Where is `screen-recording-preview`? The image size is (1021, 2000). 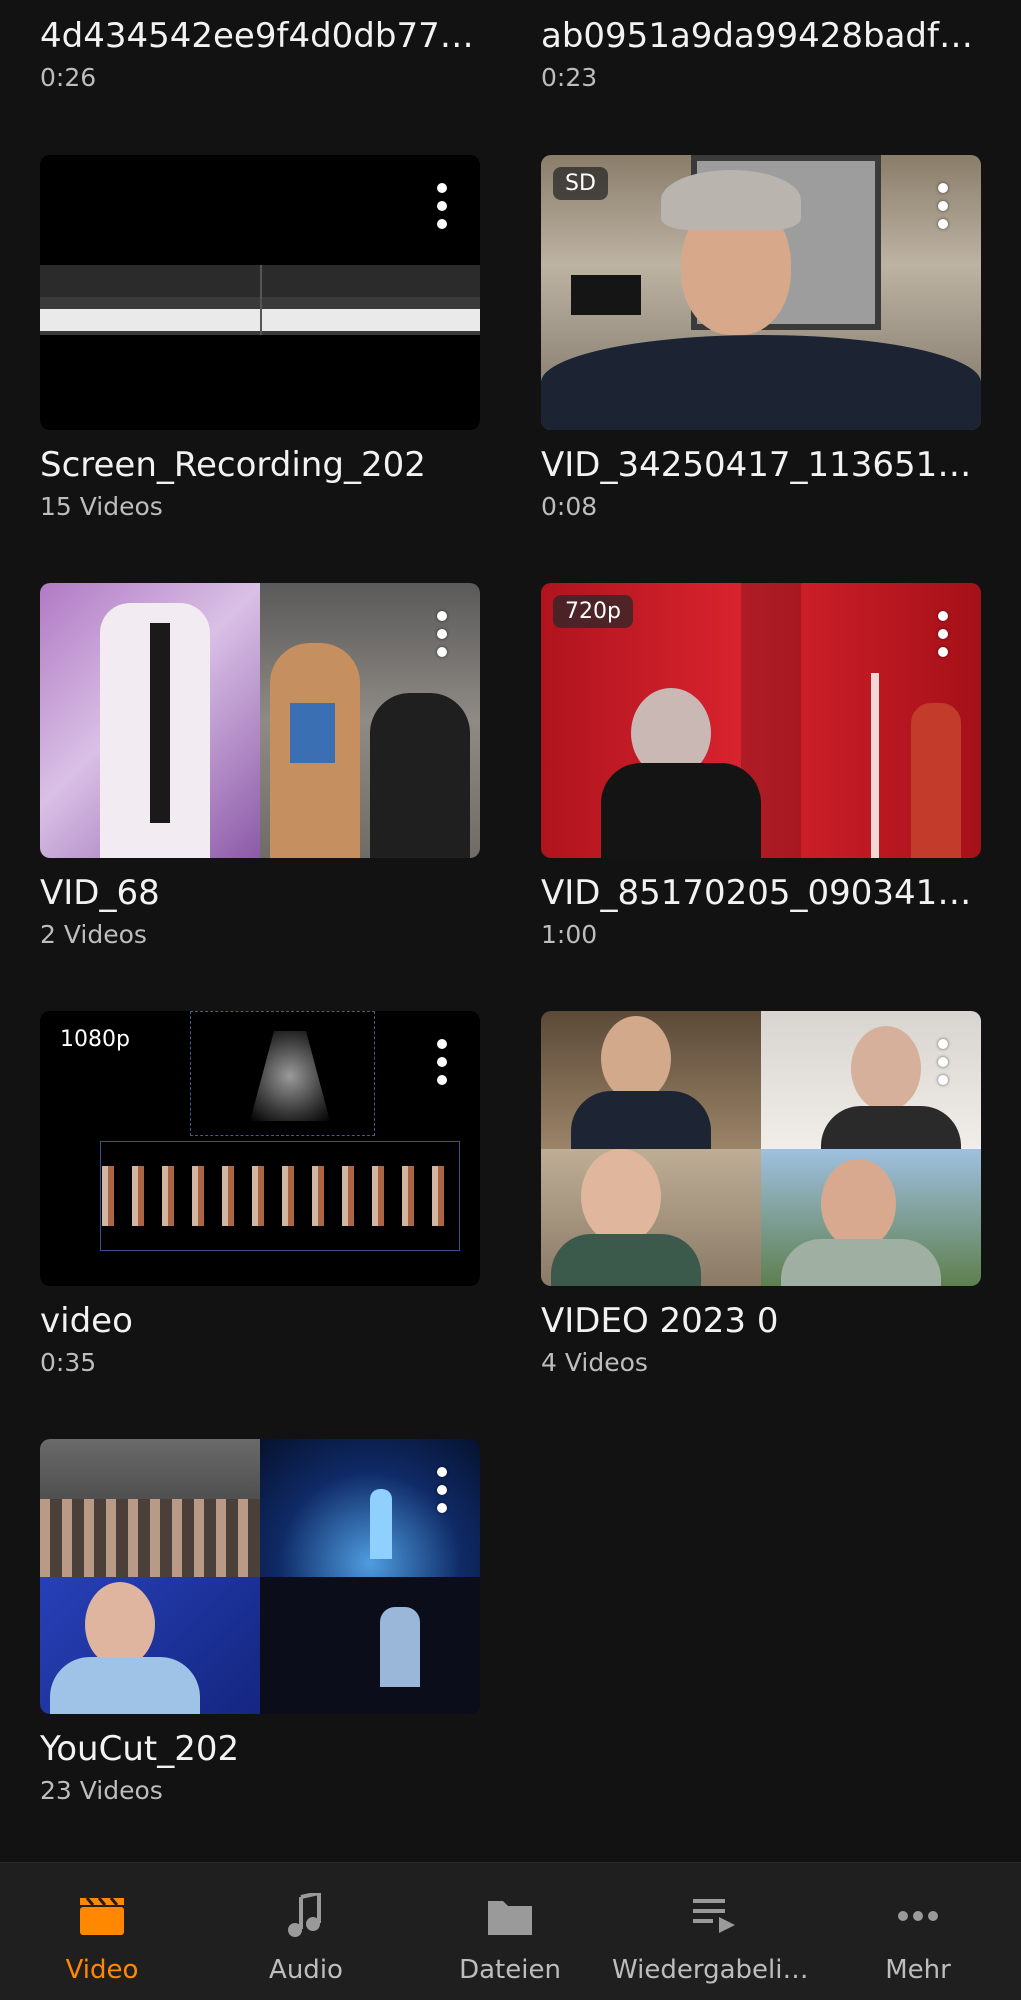 screen-recording-preview is located at coordinates (260, 300).